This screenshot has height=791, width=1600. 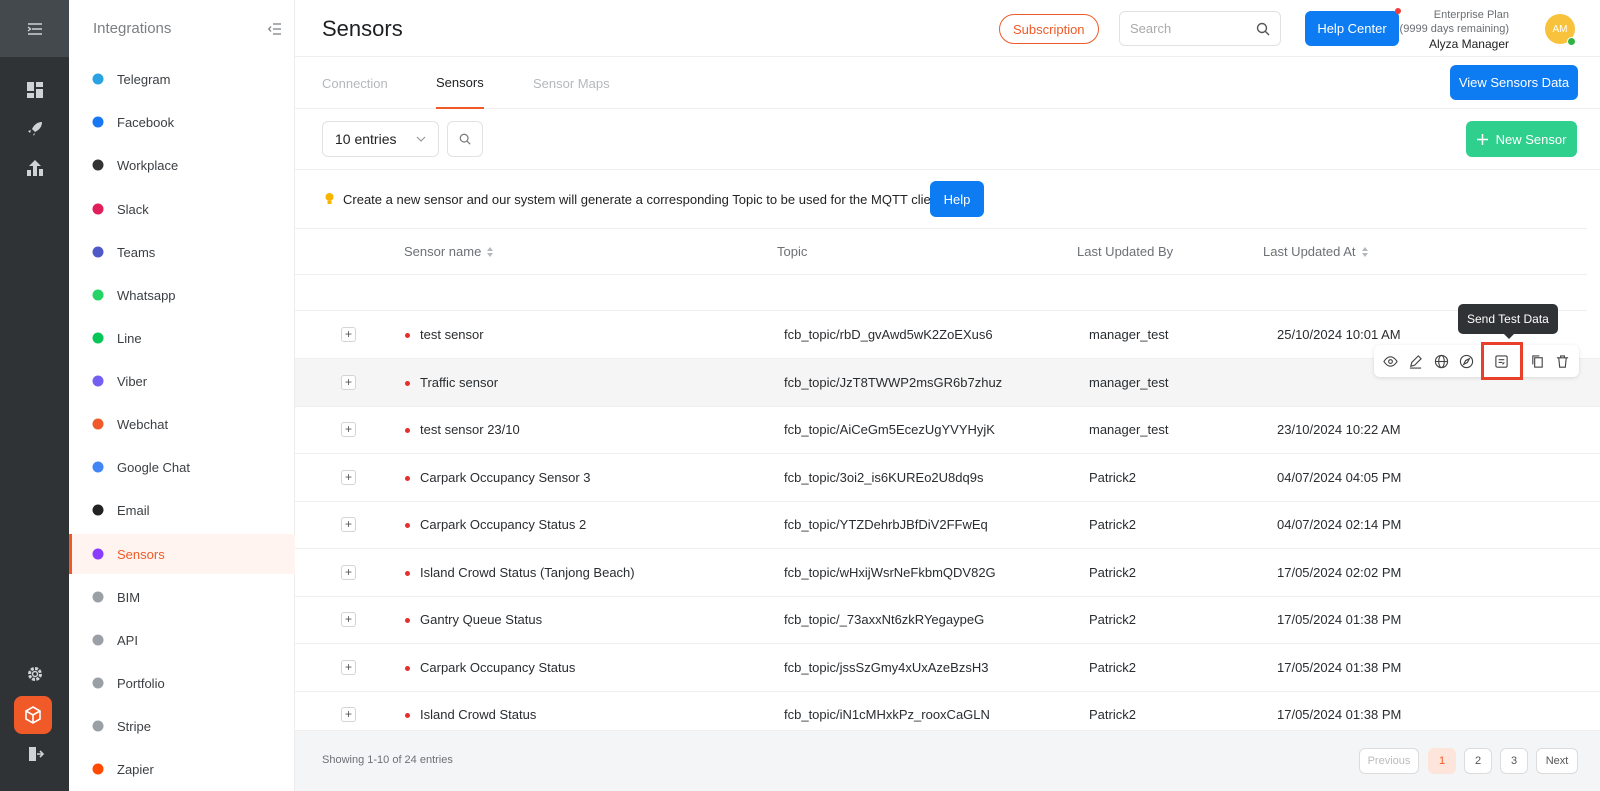 I want to click on tab-connection: Connection, so click(x=355, y=83).